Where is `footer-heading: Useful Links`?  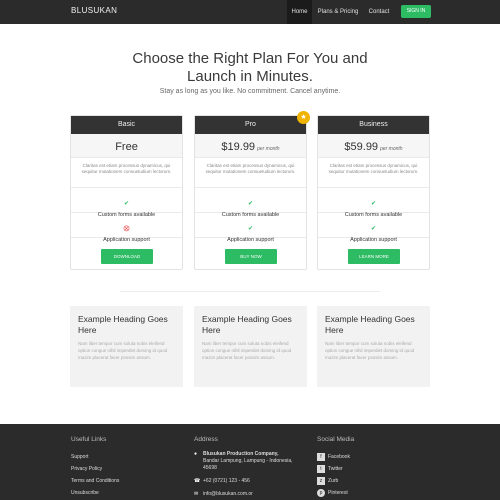 footer-heading: Useful Links is located at coordinates (89, 439).